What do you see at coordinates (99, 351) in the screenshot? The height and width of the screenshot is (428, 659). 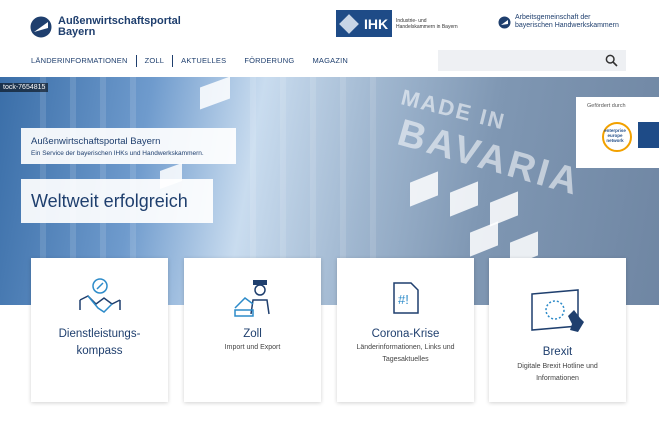 I see `card-title-line-2: kompass` at bounding box center [99, 351].